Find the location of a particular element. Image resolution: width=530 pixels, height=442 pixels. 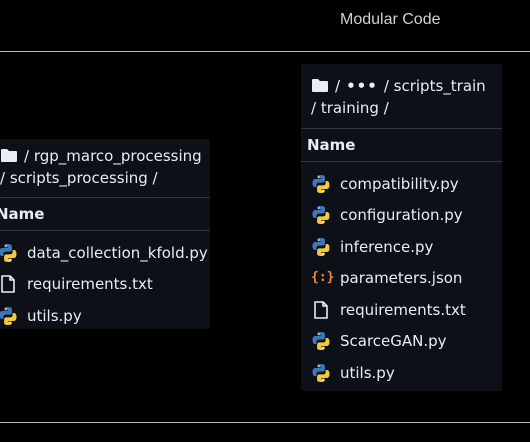

file-name-link: parameters.json is located at coordinates (401, 278).